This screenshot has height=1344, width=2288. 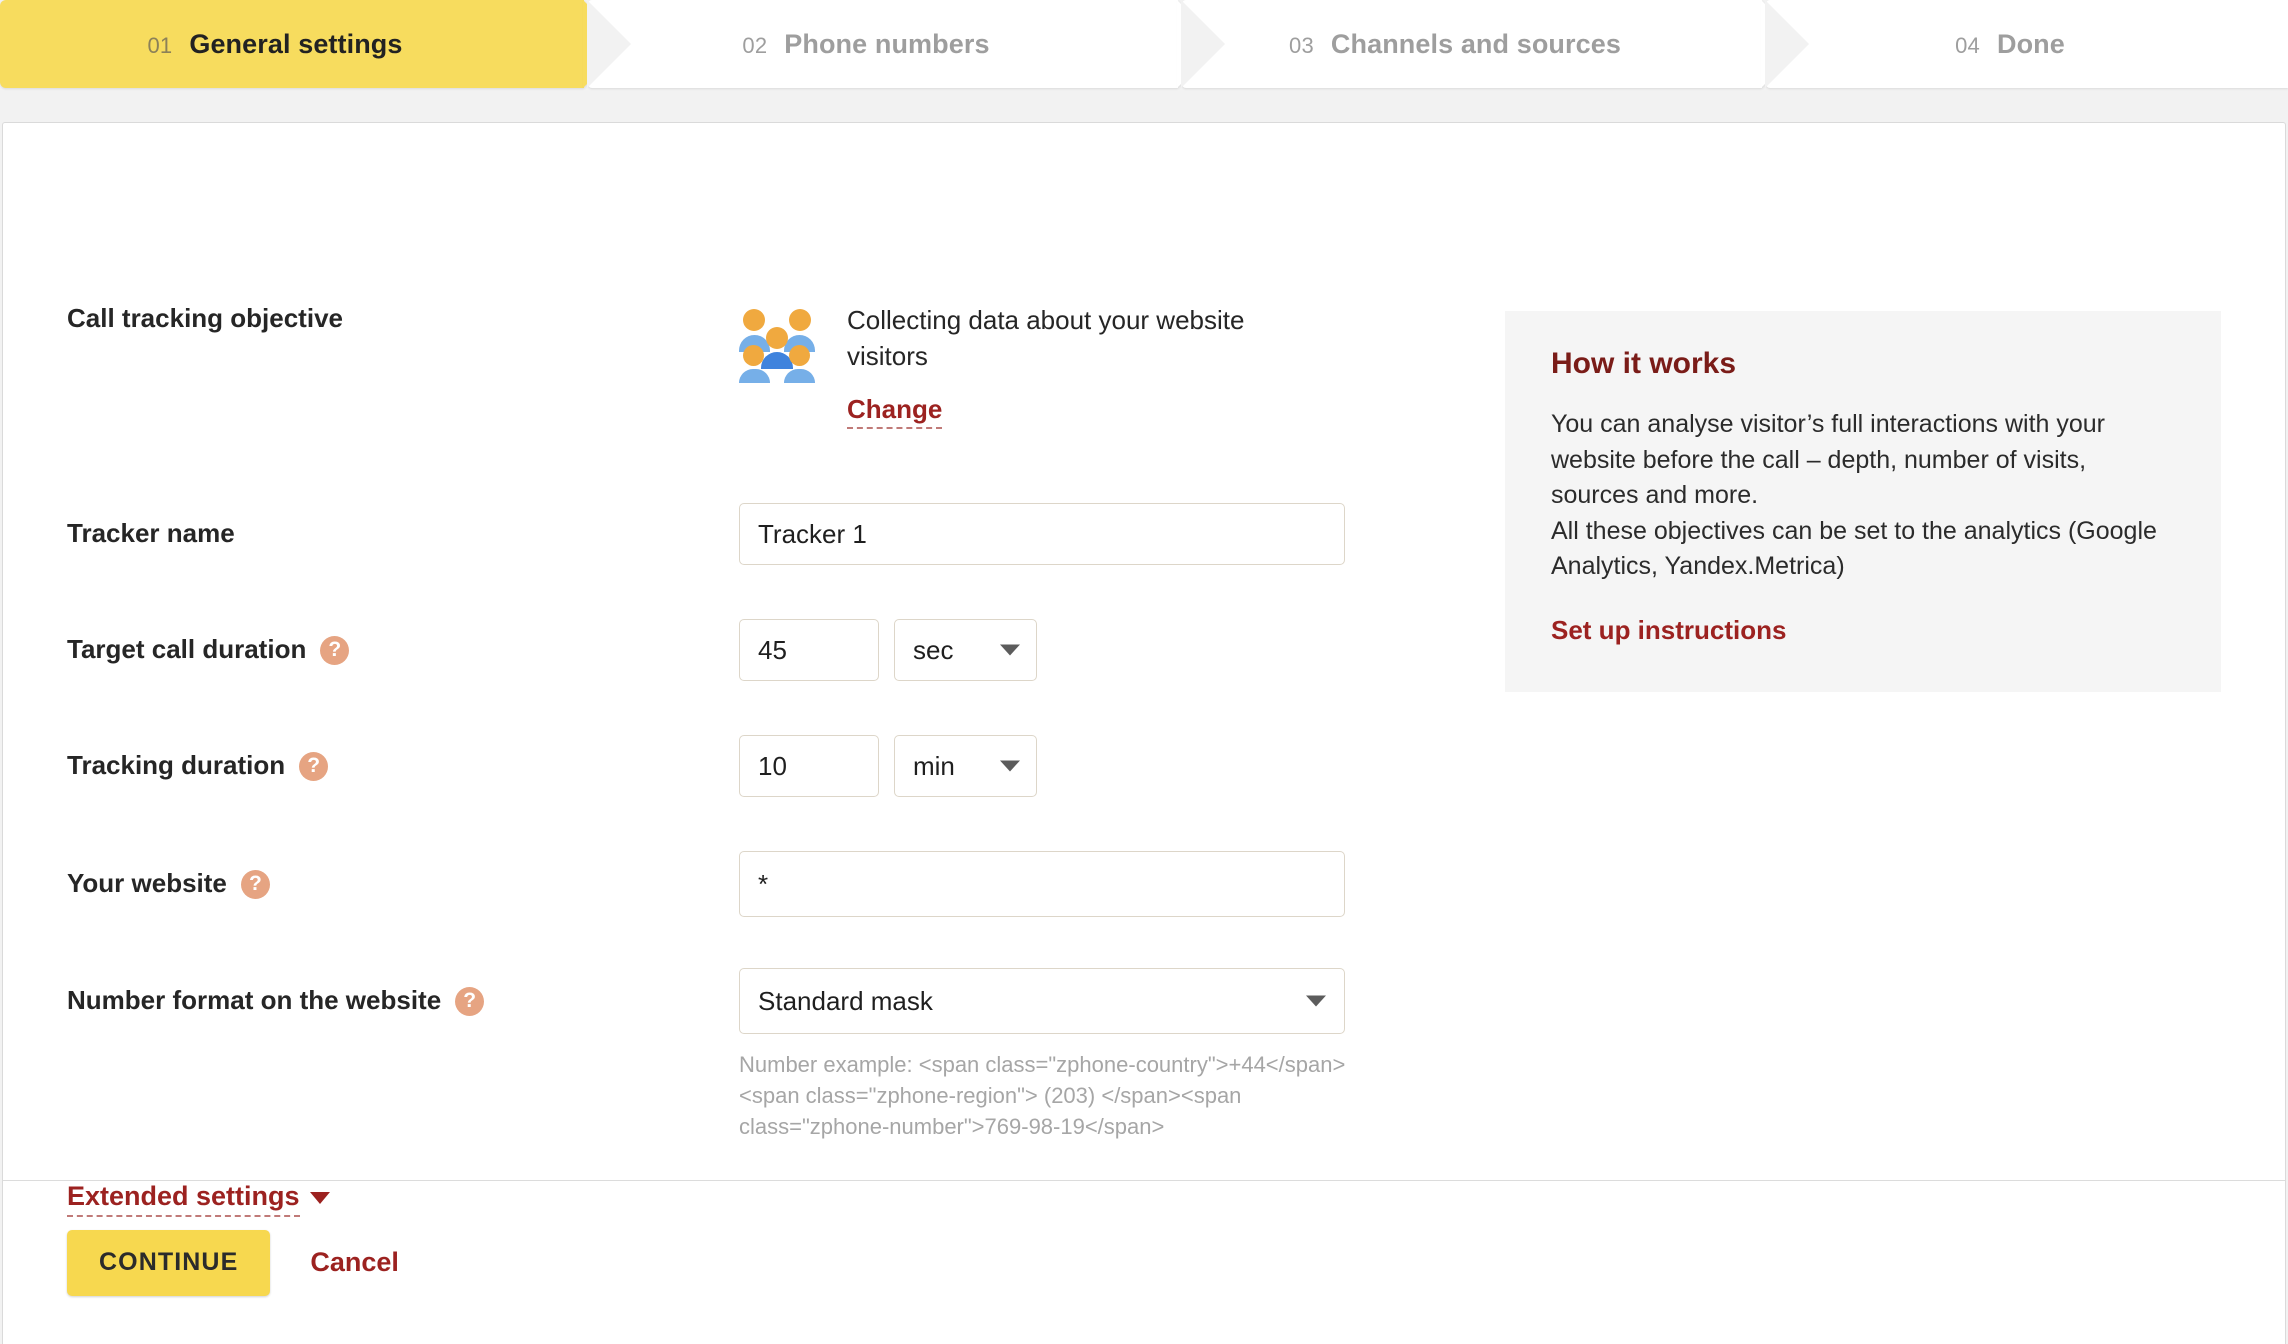 I want to click on tracker-name-input, so click(x=1042, y=534).